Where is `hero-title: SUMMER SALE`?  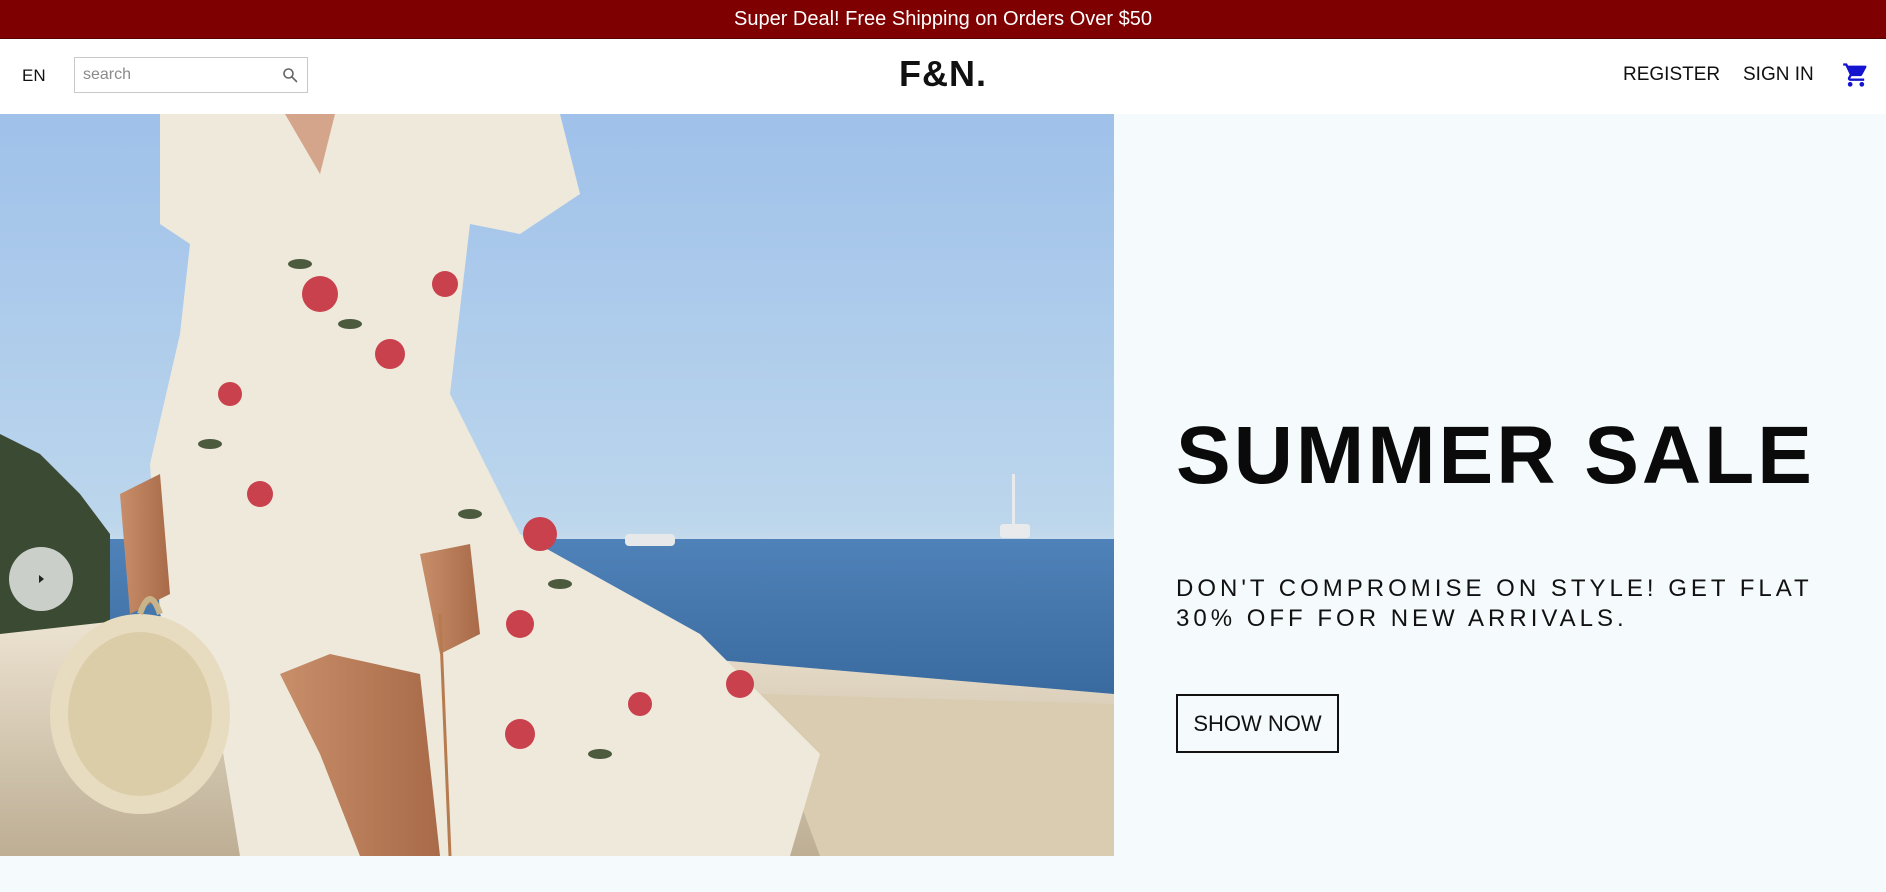
hero-title: SUMMER SALE is located at coordinates (1495, 455).